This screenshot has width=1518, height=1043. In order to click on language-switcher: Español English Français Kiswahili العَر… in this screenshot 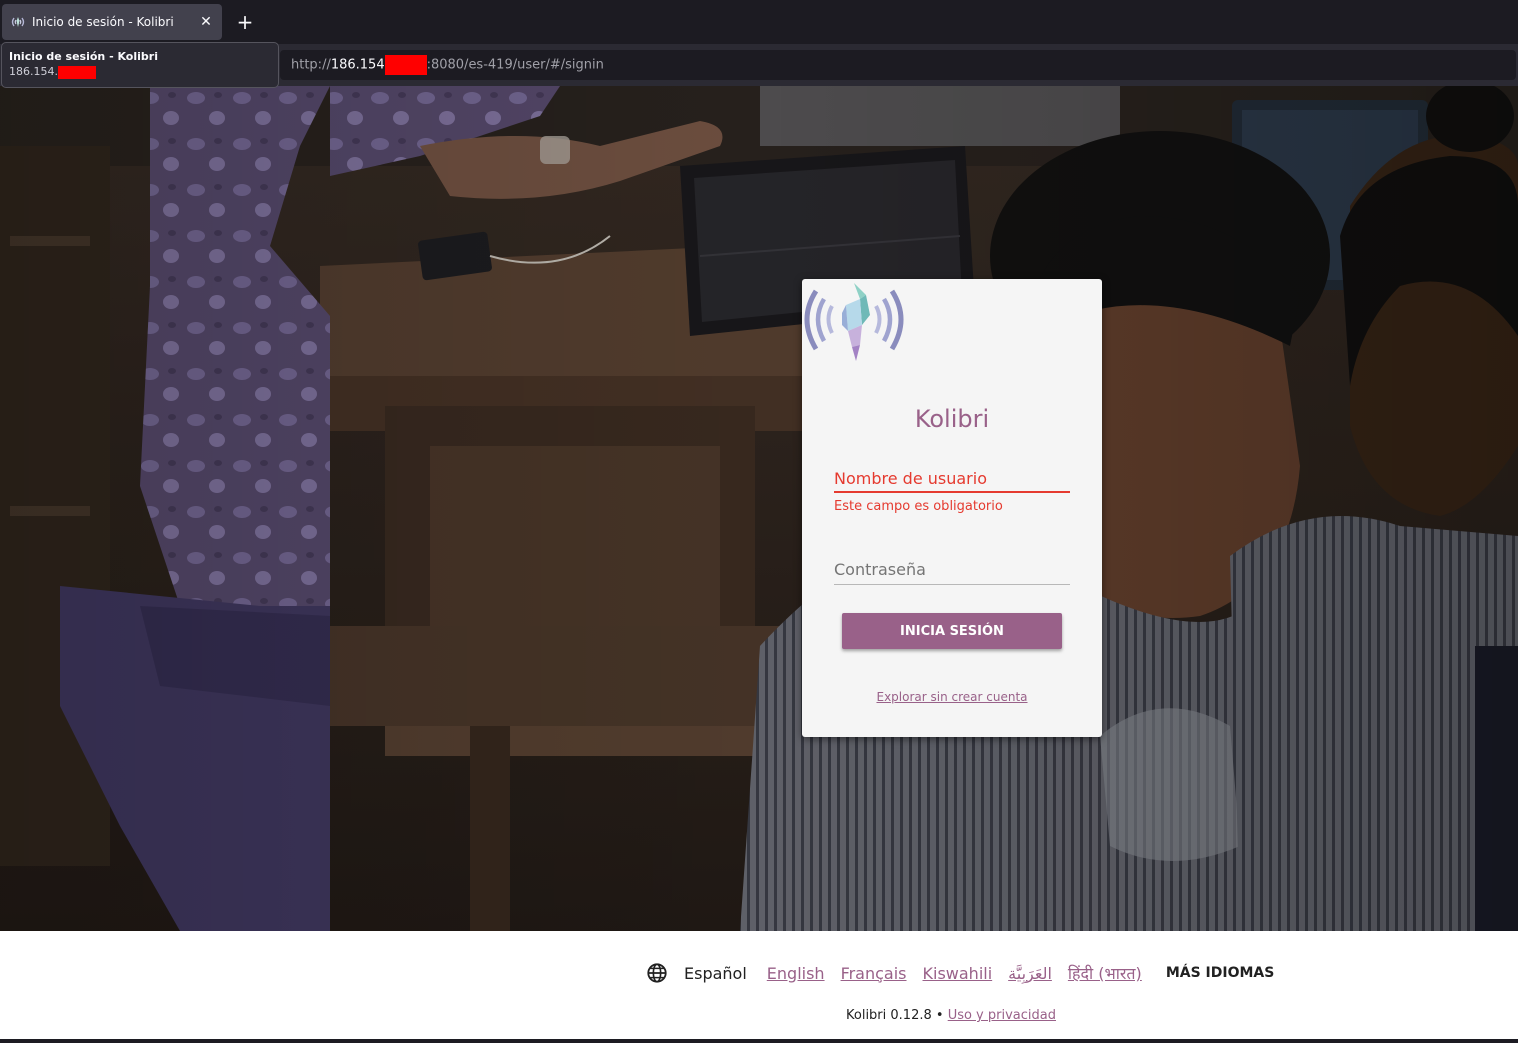, I will do `click(960, 973)`.